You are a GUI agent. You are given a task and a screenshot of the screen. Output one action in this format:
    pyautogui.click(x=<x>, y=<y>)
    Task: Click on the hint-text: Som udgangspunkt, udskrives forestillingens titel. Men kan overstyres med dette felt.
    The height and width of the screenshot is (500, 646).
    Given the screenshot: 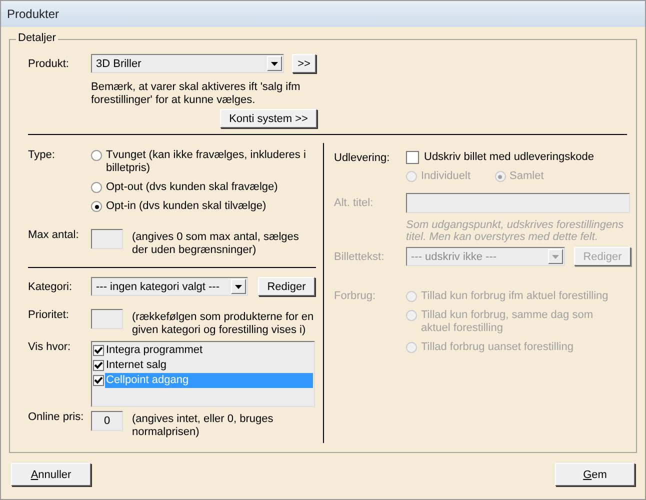 What is the action you would take?
    pyautogui.click(x=515, y=231)
    